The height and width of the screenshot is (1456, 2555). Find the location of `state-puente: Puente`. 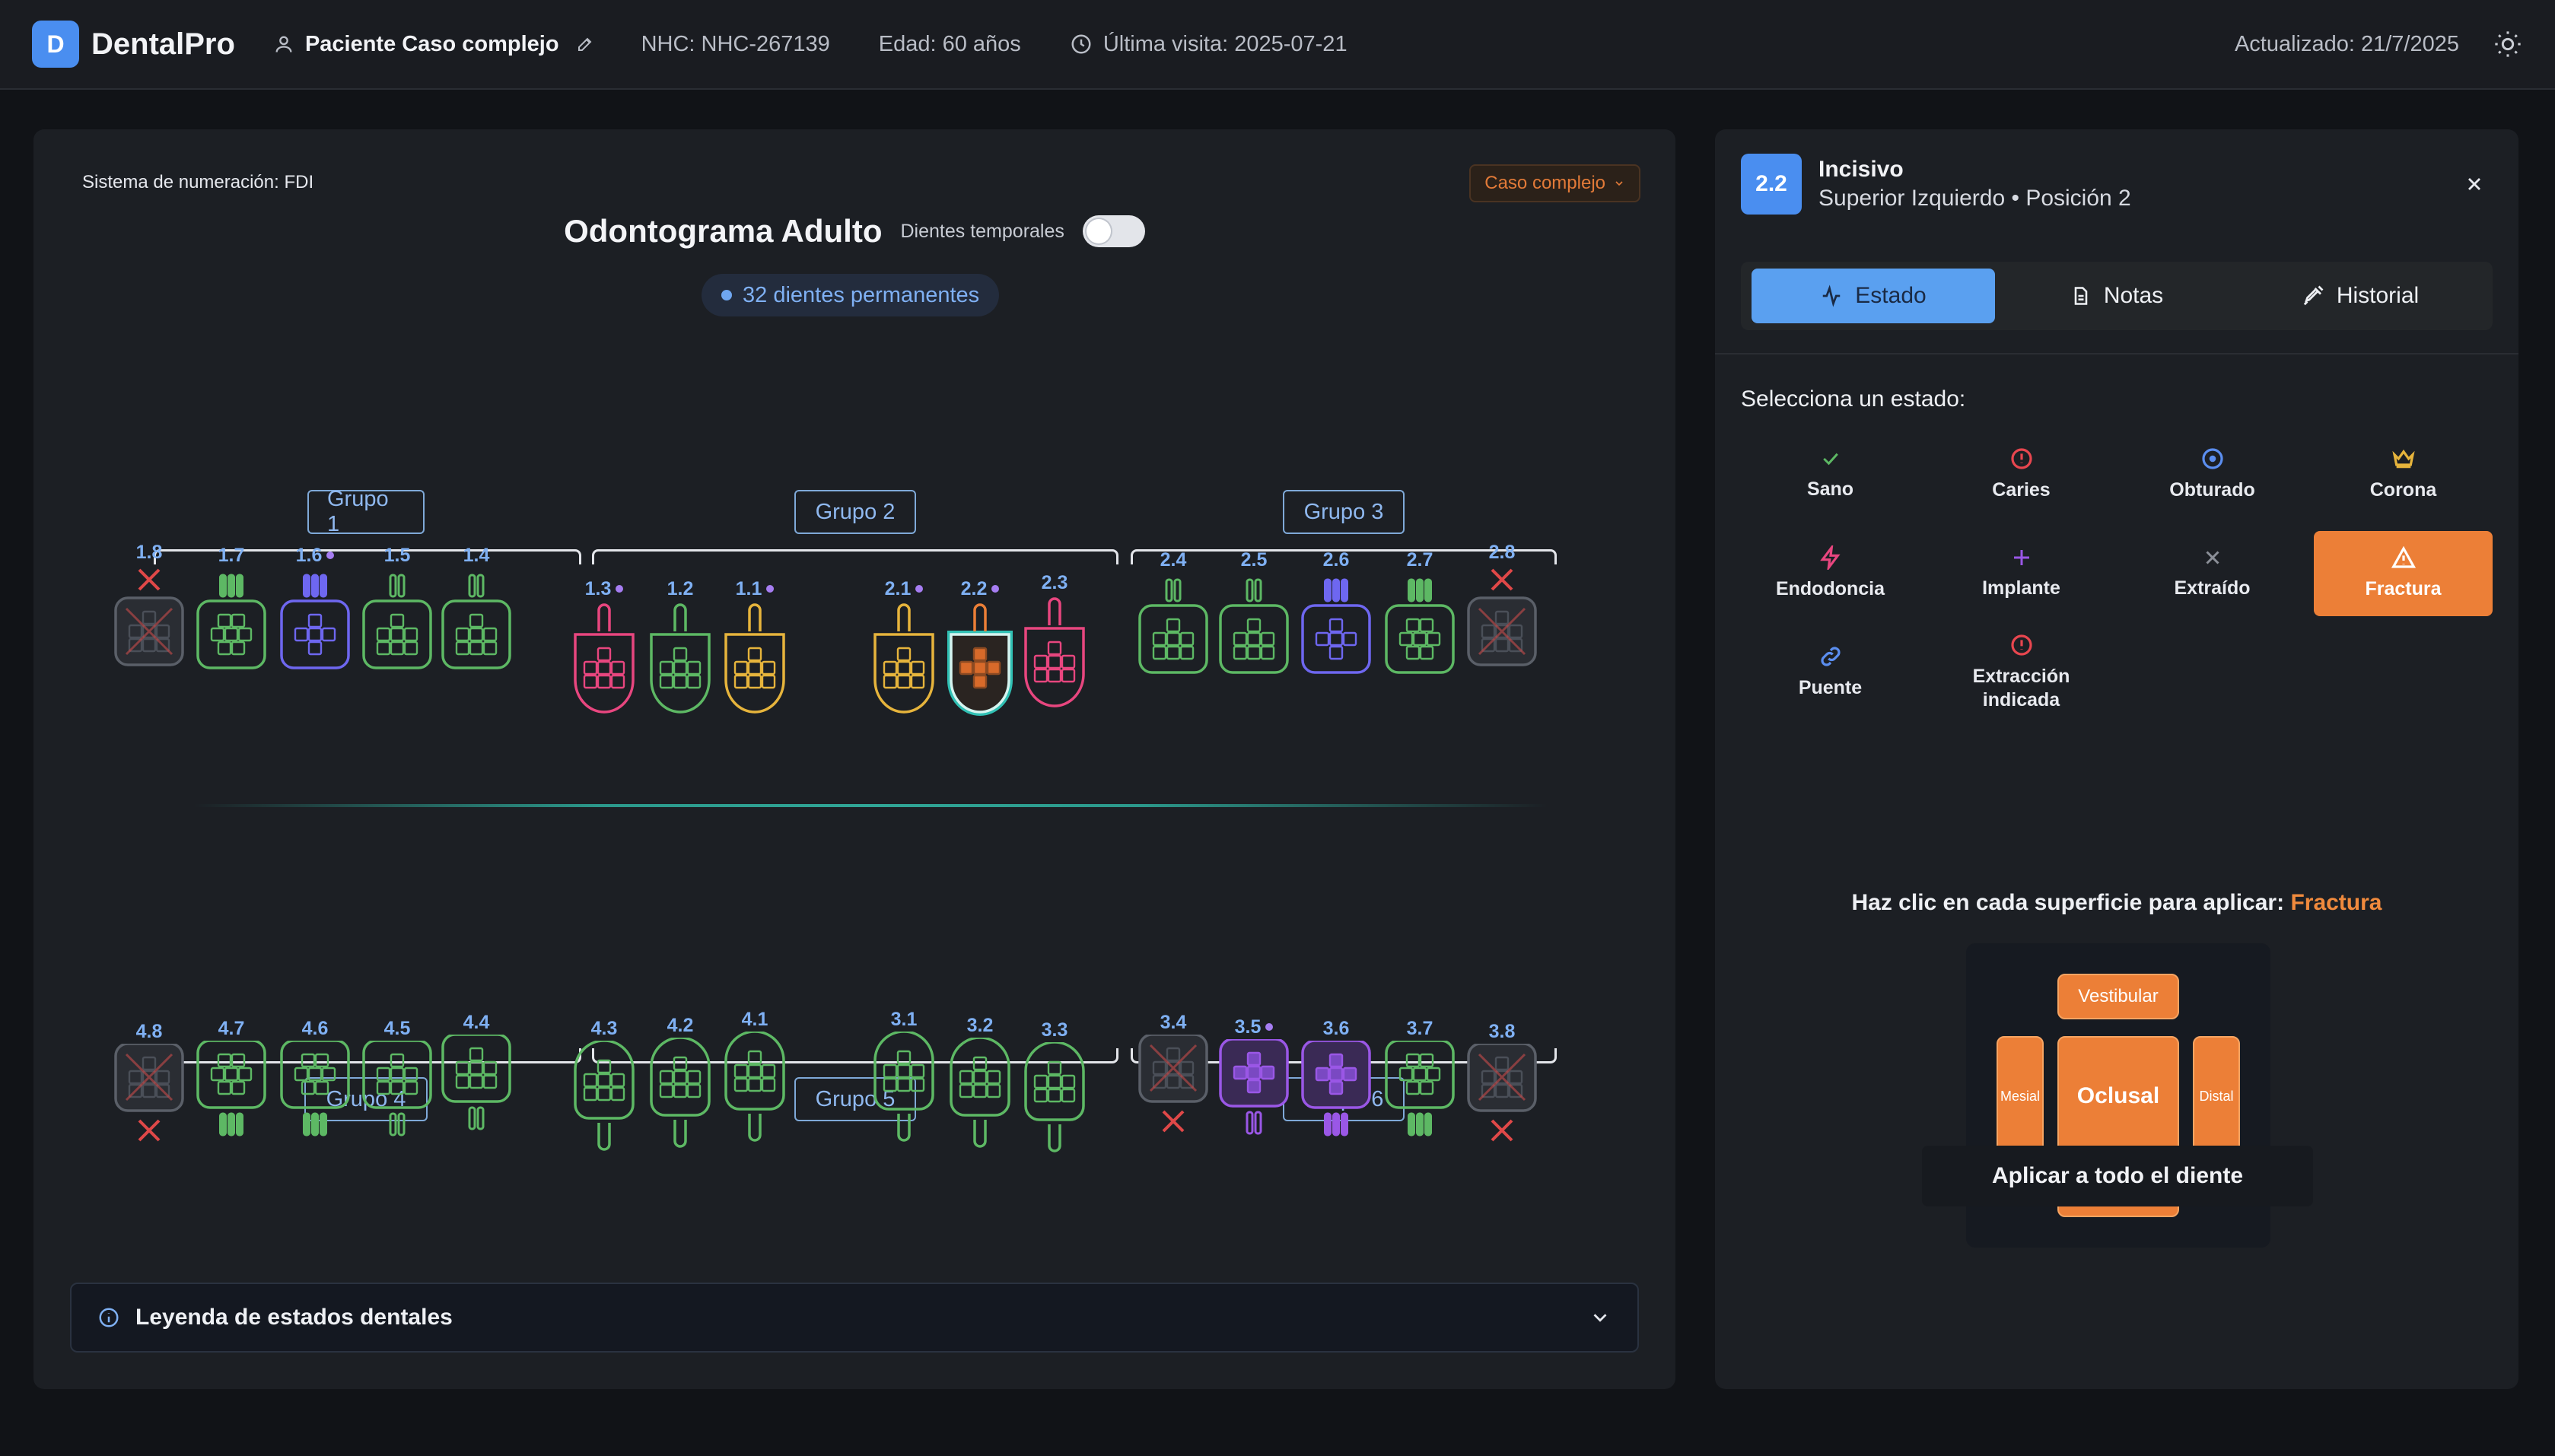

state-puente: Puente is located at coordinates (1831, 672).